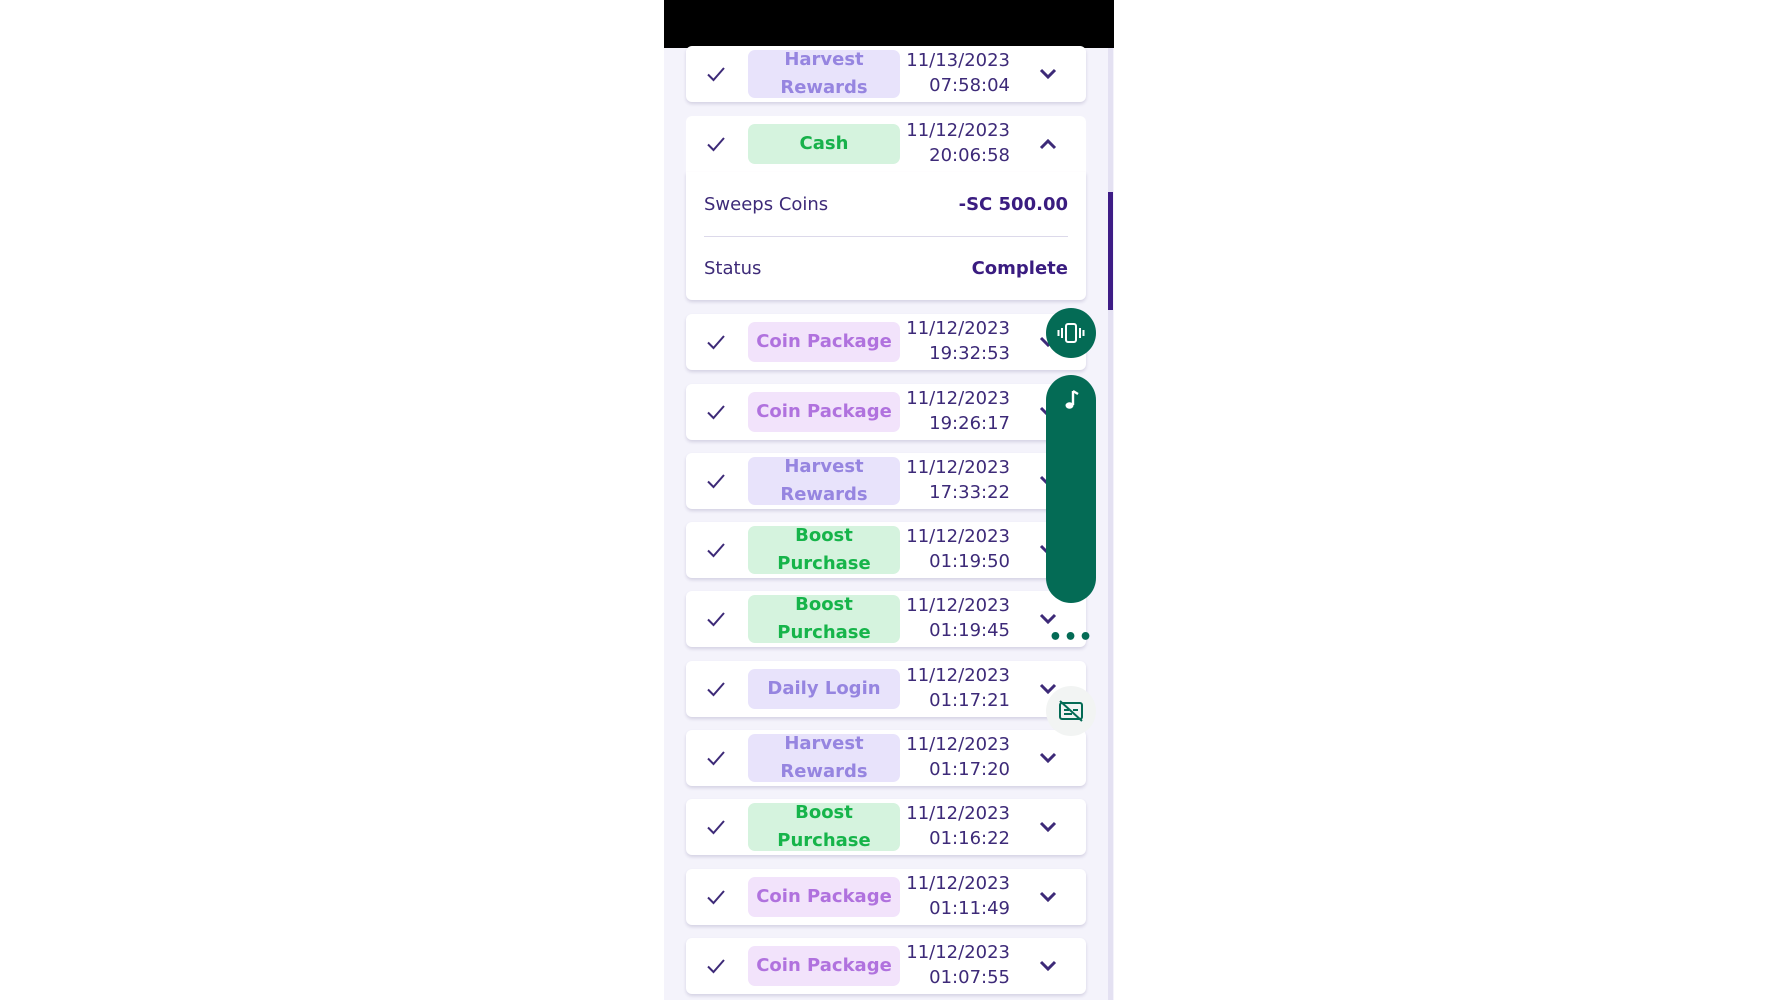  Describe the element at coordinates (1110, 524) in the screenshot. I see `scrollbar-track` at that location.